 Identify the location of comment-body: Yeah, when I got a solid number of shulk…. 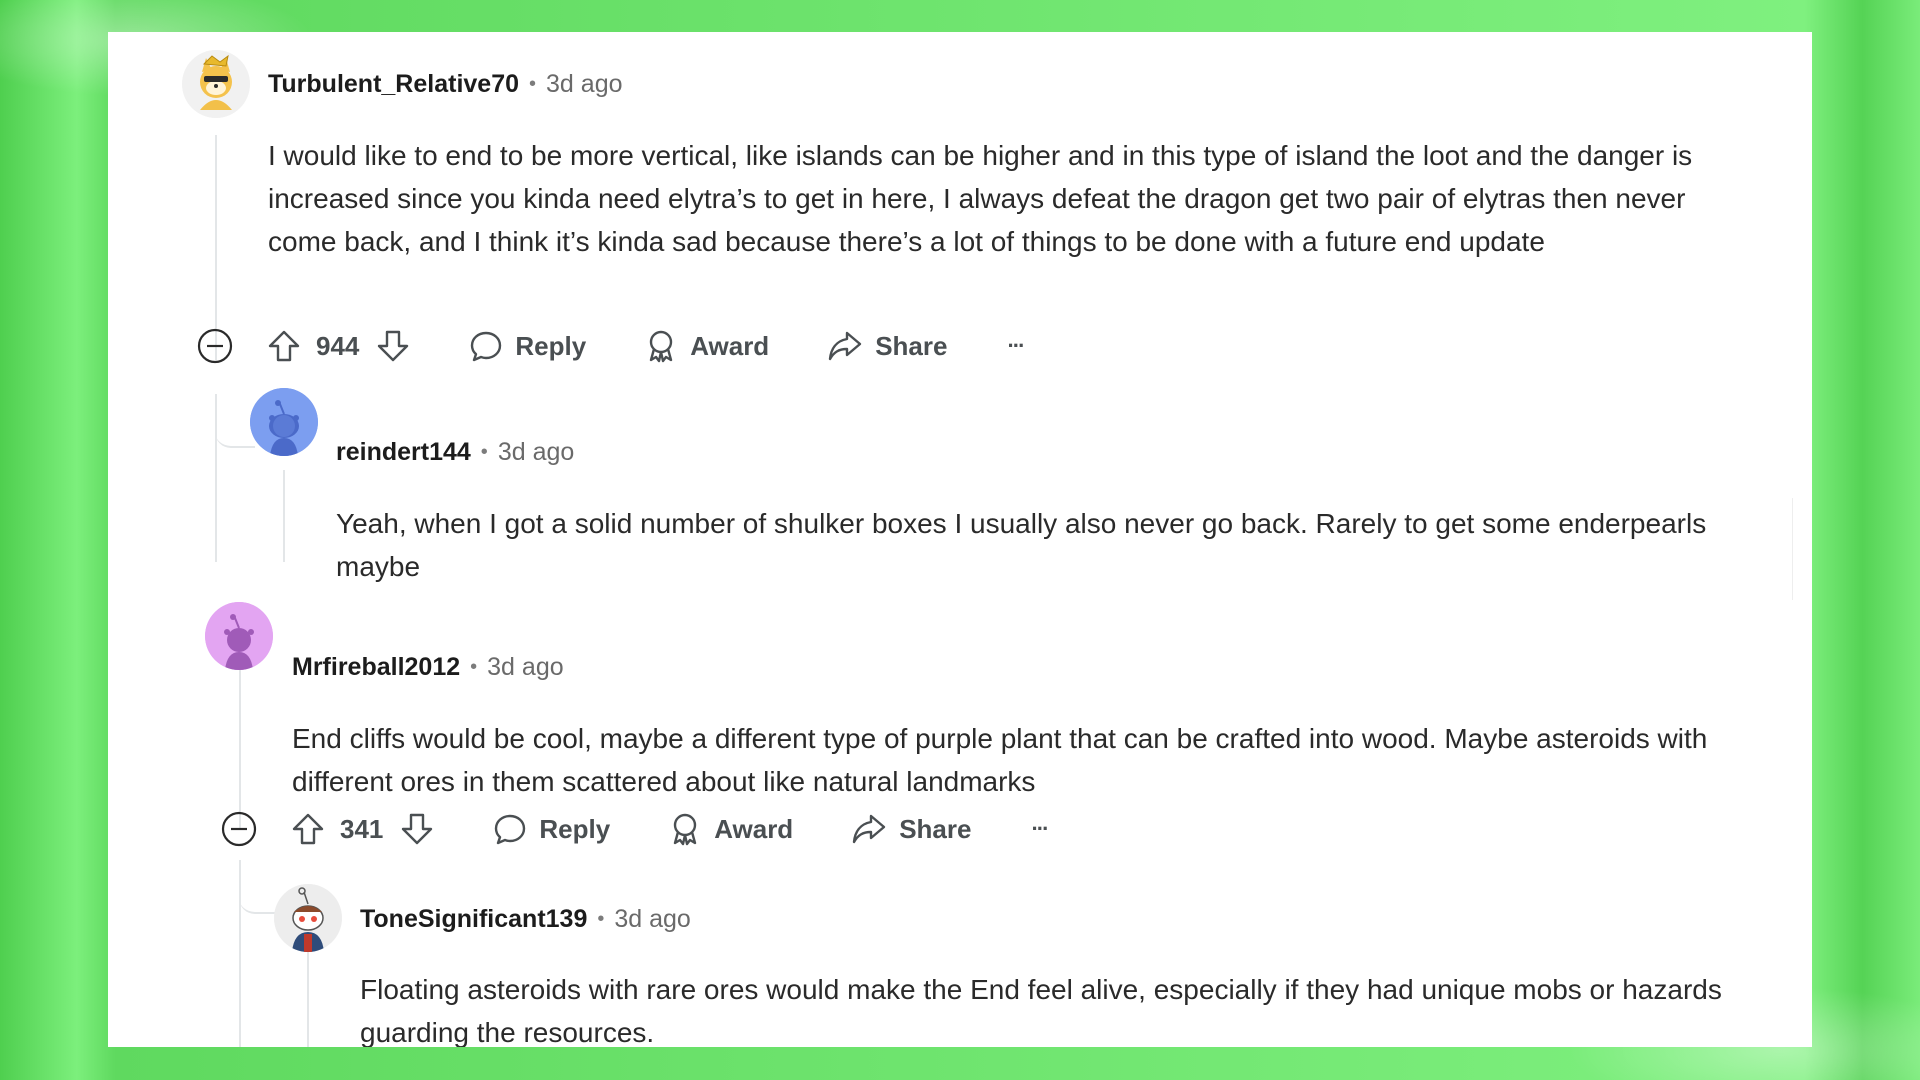
(1021, 545).